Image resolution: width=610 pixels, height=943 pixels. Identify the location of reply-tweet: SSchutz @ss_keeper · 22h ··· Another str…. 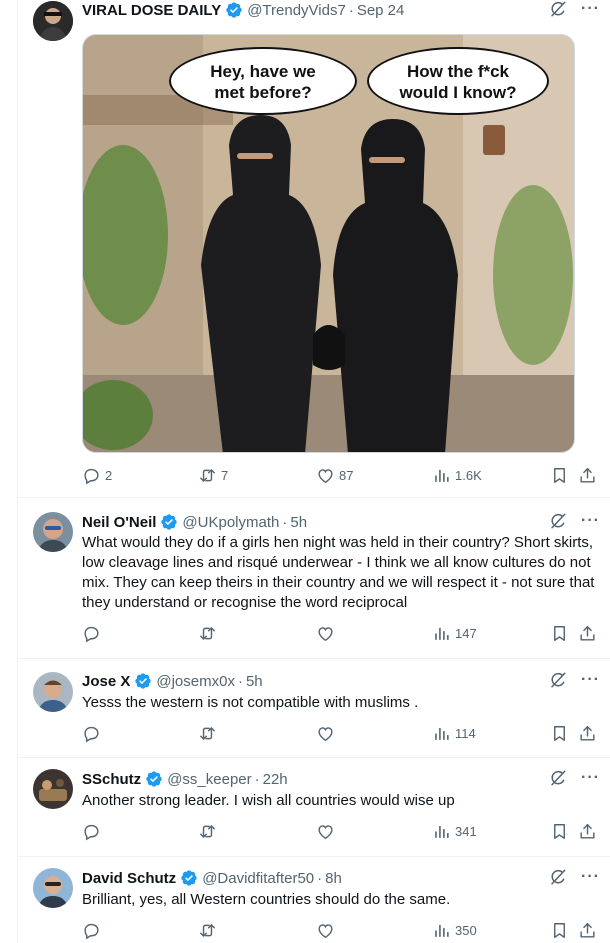
(314, 808).